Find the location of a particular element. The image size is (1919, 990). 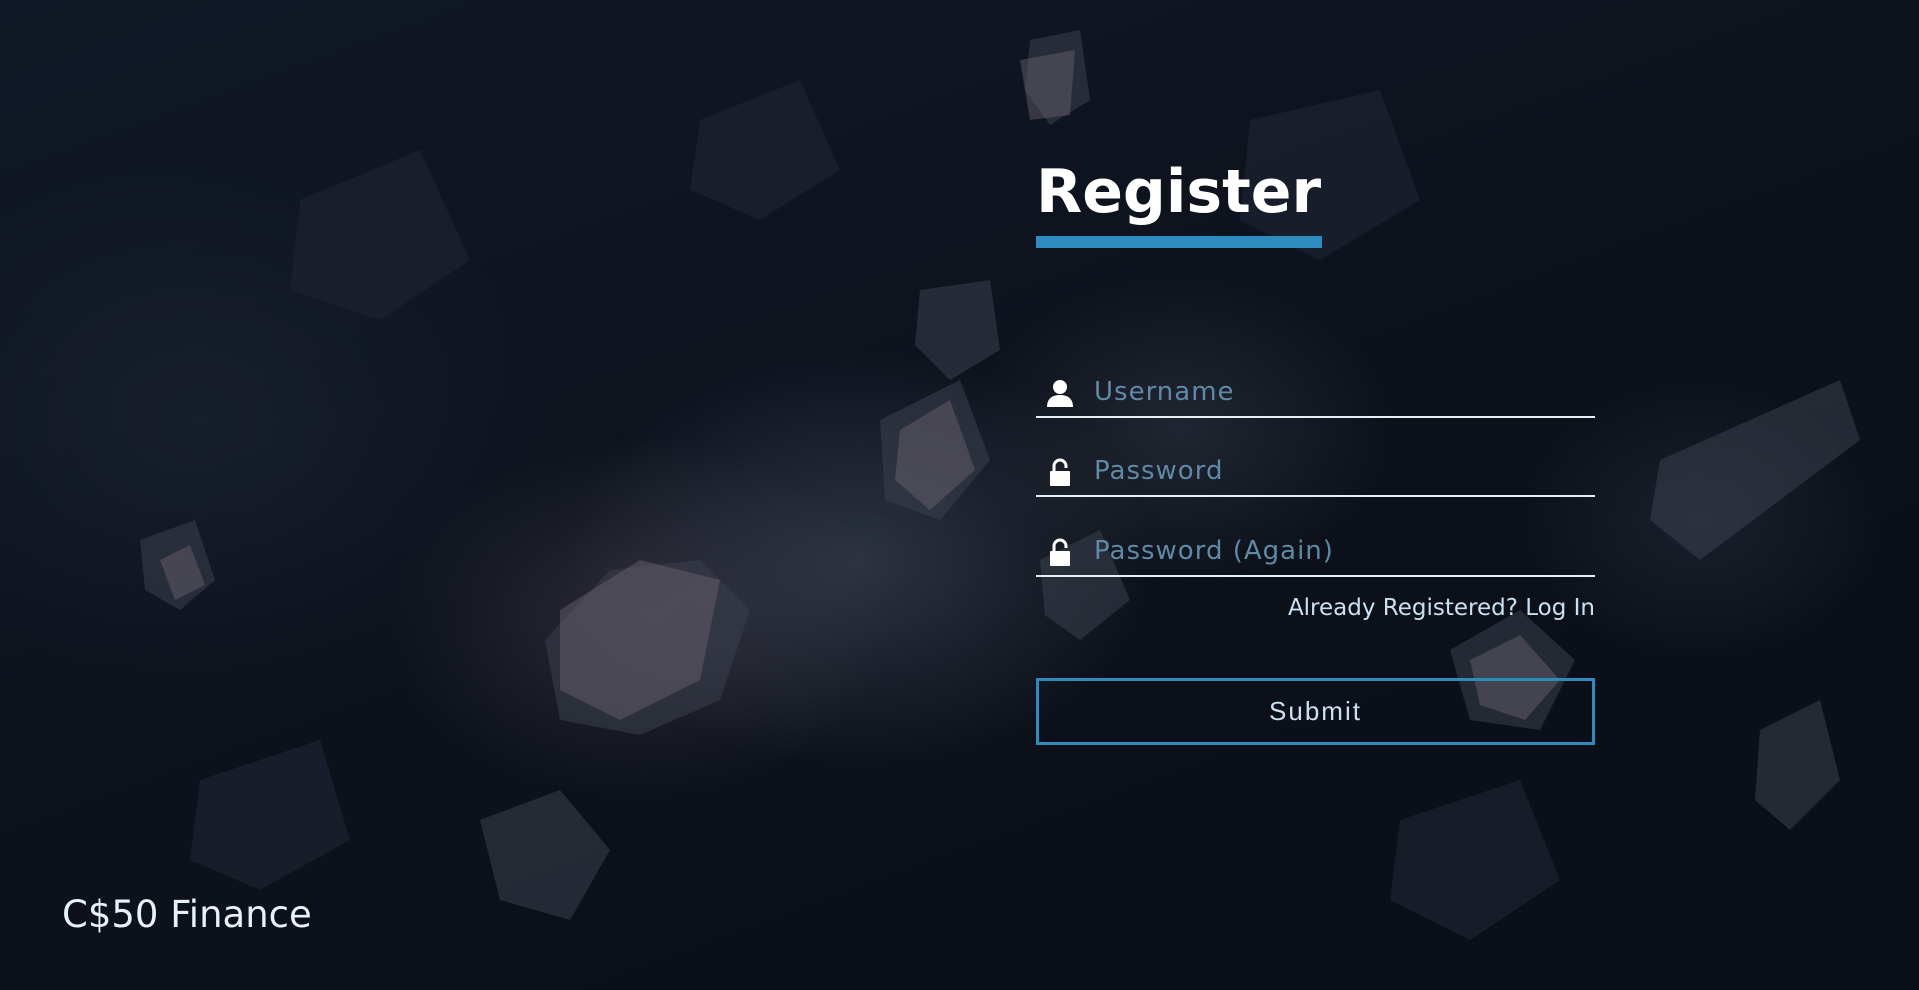

user-icon is located at coordinates (1060, 393).